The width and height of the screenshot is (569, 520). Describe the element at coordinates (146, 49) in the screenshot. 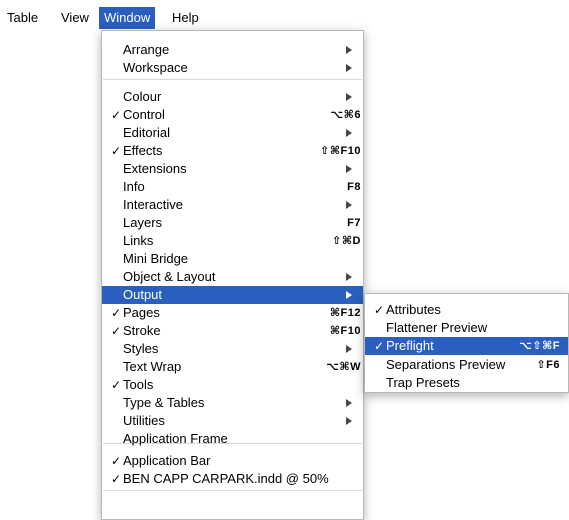

I see `menu-item-label: Arrange` at that location.